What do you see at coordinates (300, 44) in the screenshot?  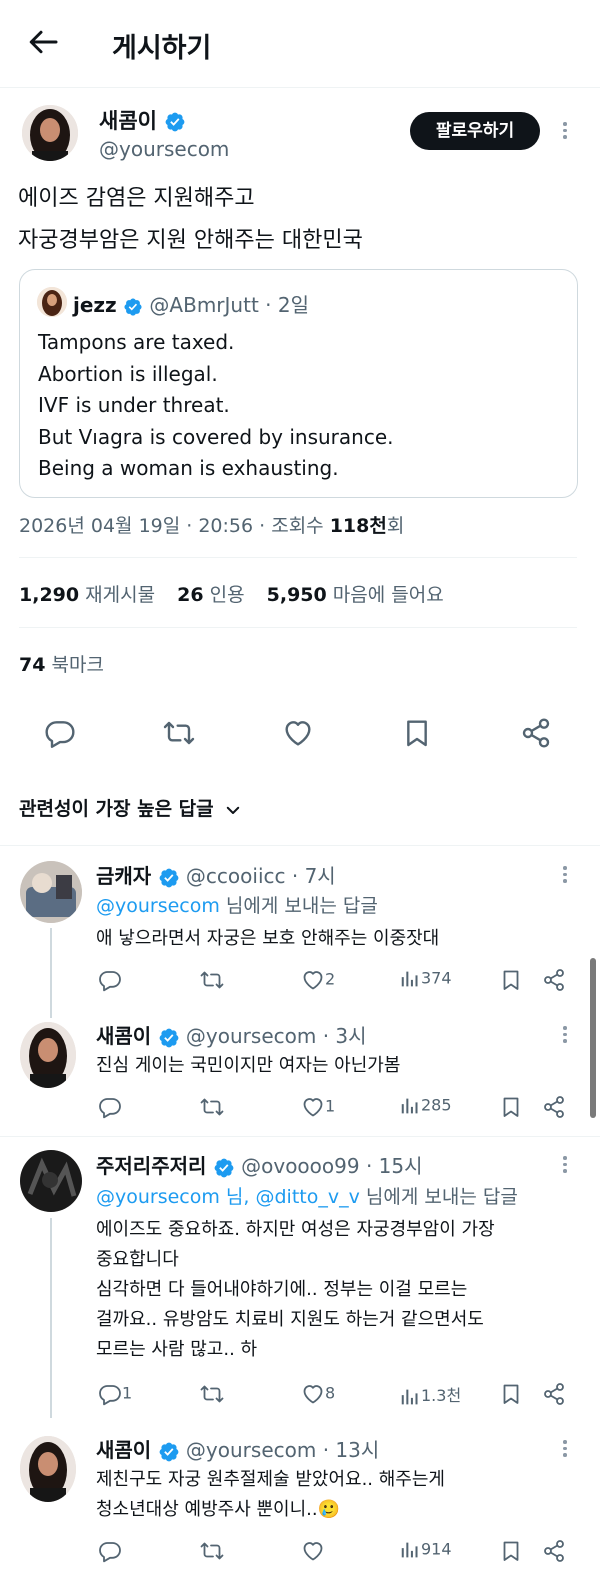 I see `top-bar` at bounding box center [300, 44].